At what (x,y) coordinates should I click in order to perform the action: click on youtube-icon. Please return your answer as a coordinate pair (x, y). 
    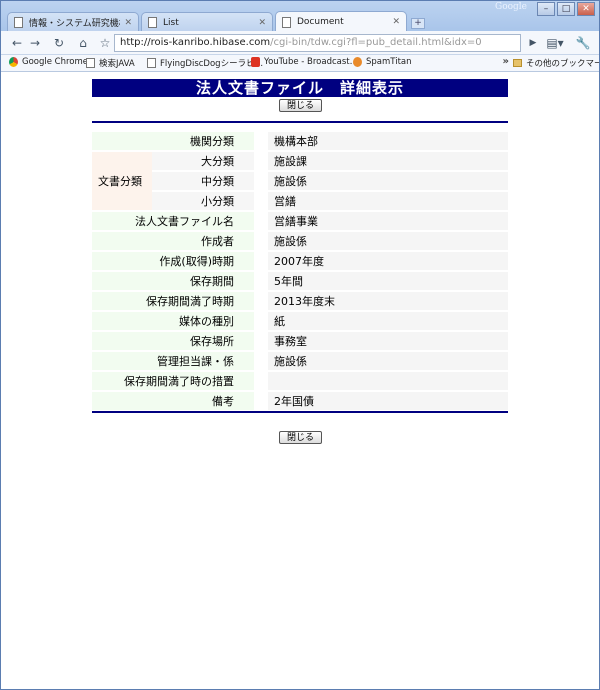
    Looking at the image, I should click on (255, 62).